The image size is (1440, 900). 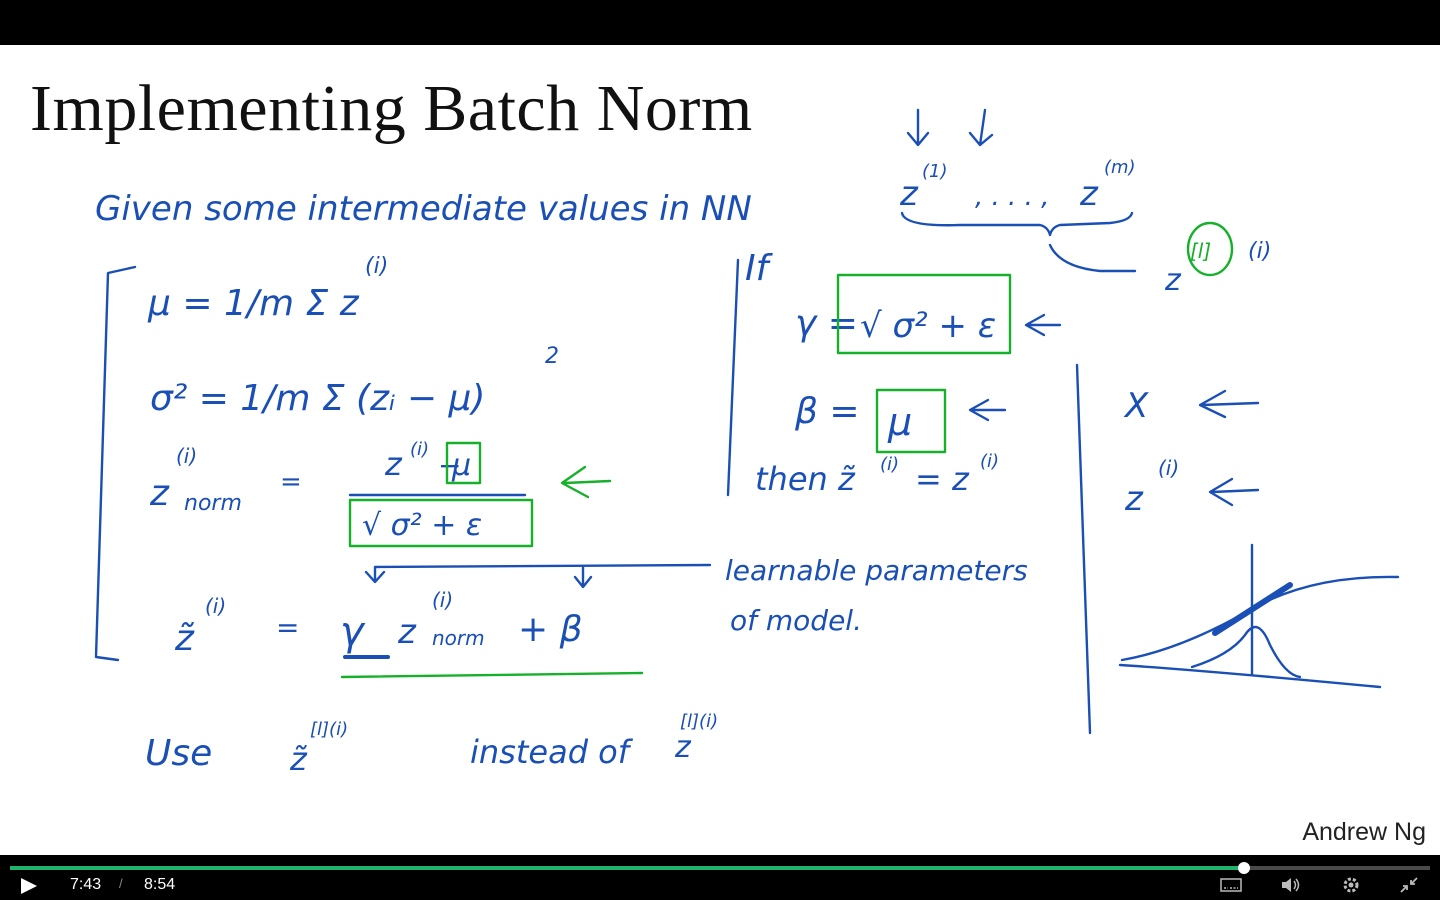 What do you see at coordinates (1083, 549) in the screenshot?
I see `right-divider` at bounding box center [1083, 549].